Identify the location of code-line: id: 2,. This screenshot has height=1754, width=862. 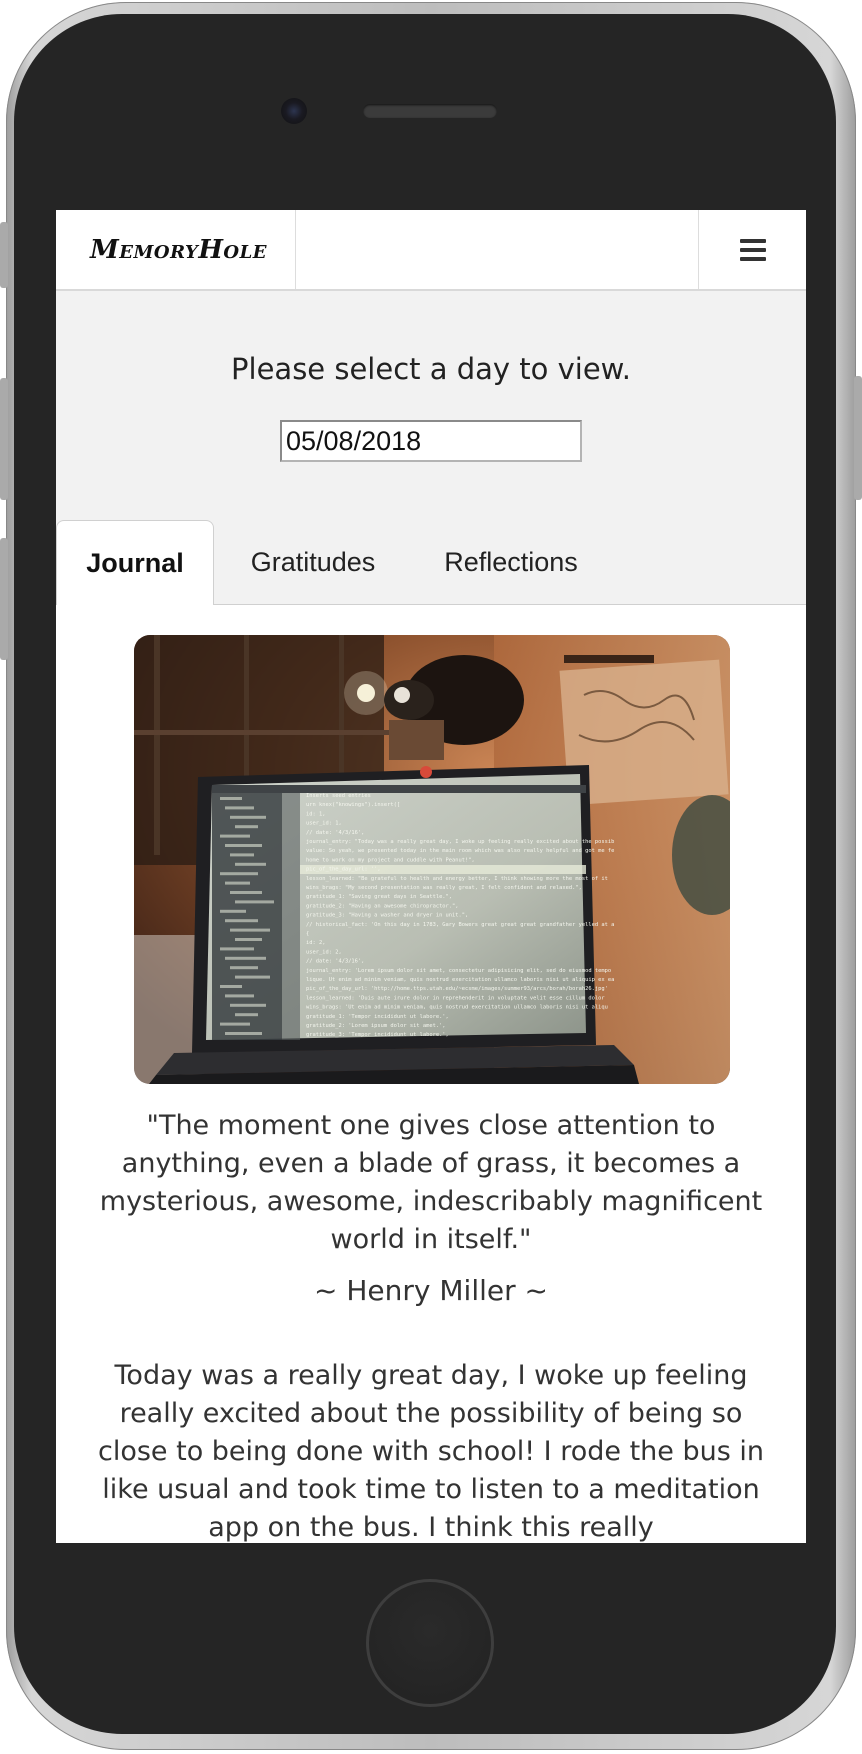
(315, 943).